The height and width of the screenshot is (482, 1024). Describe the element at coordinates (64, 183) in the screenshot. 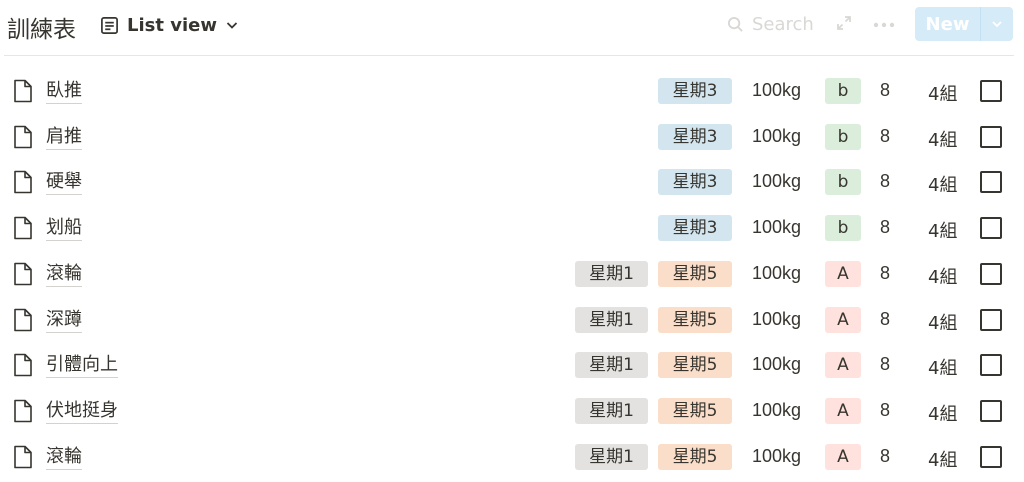

I see `item-title: 硬舉` at that location.